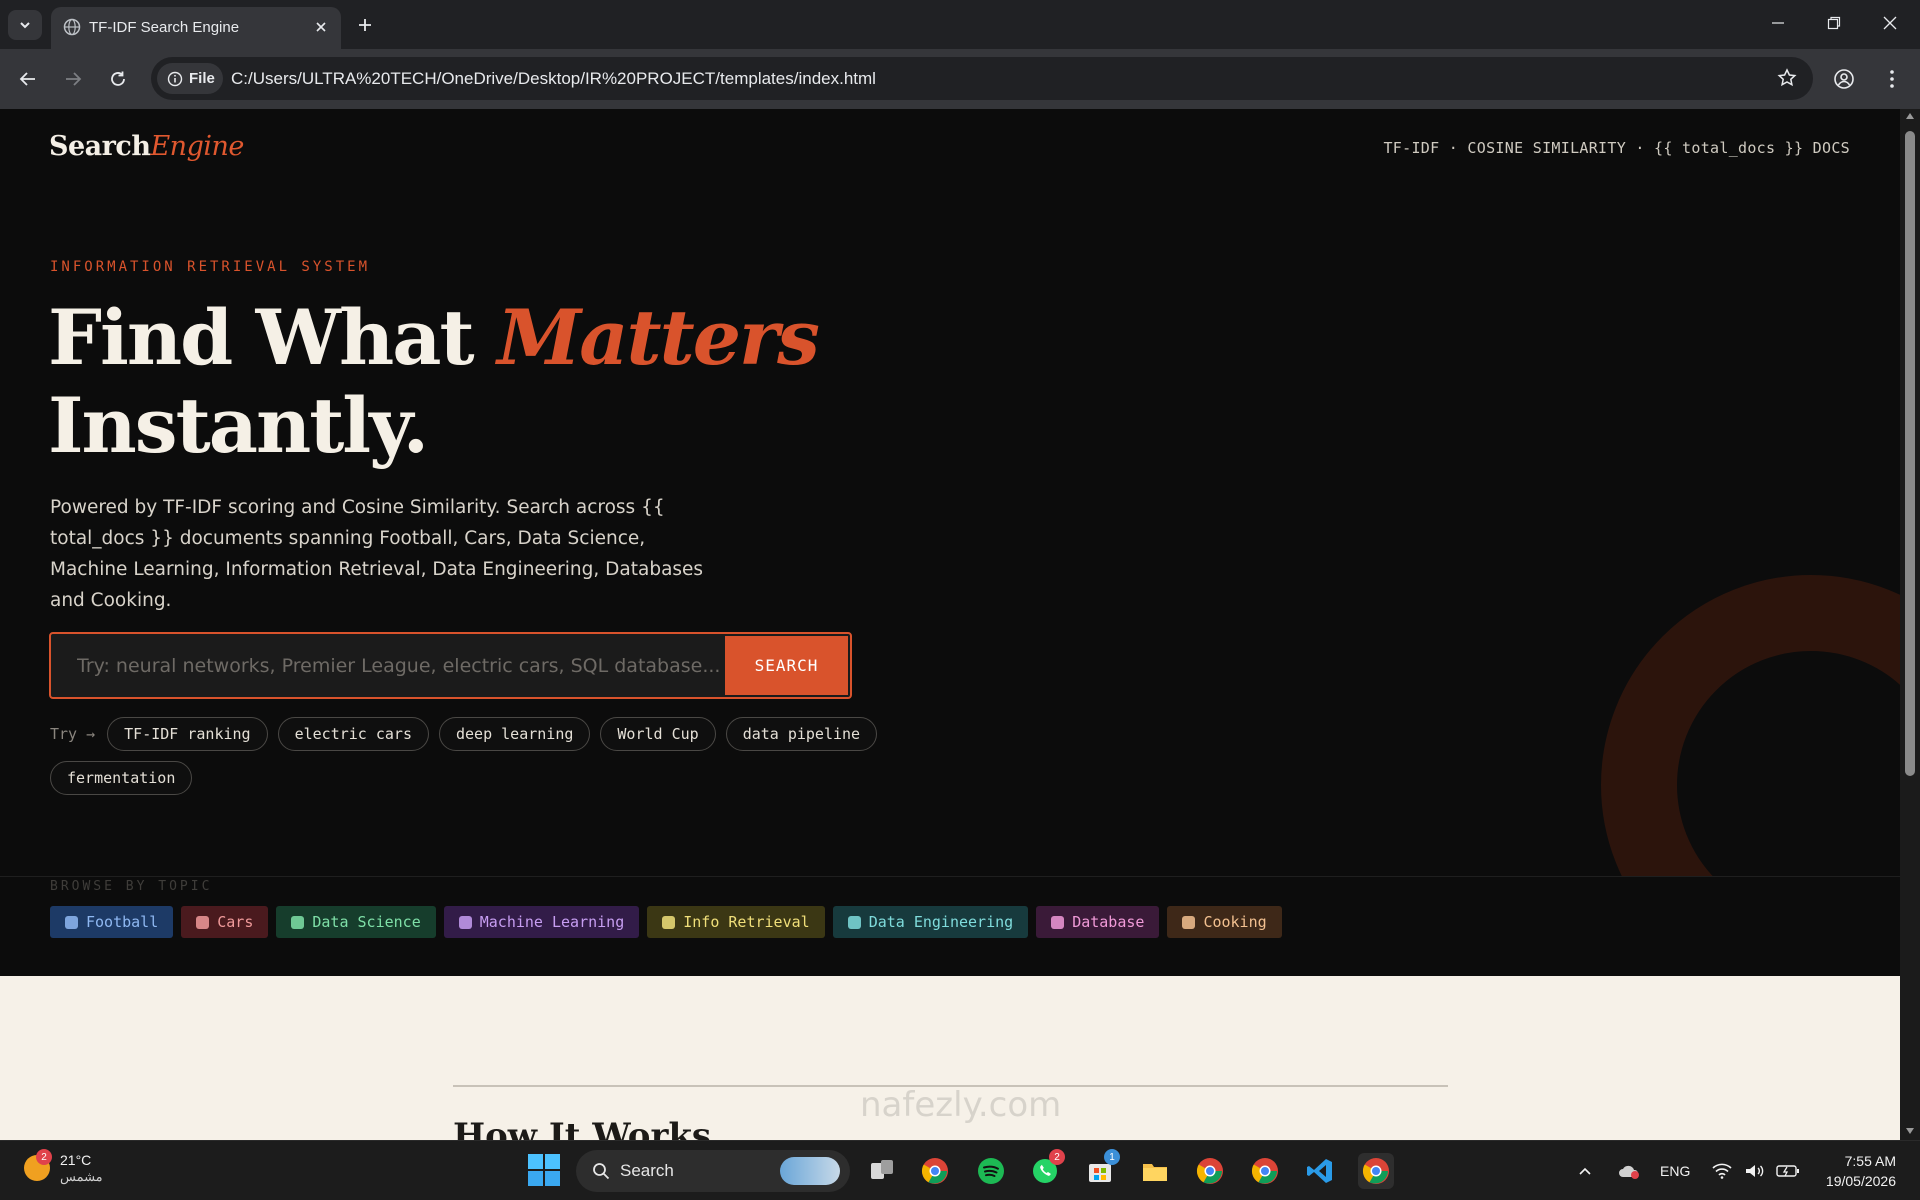 The image size is (1920, 1200). I want to click on forward-button, so click(73, 79).